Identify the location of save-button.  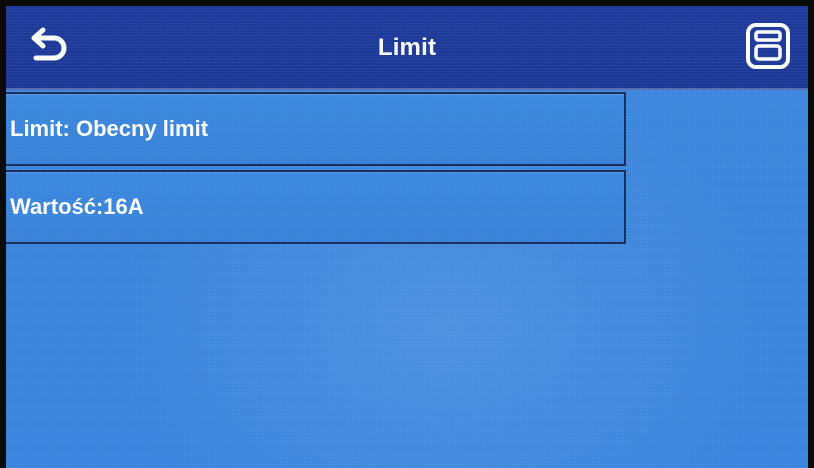
(768, 48).